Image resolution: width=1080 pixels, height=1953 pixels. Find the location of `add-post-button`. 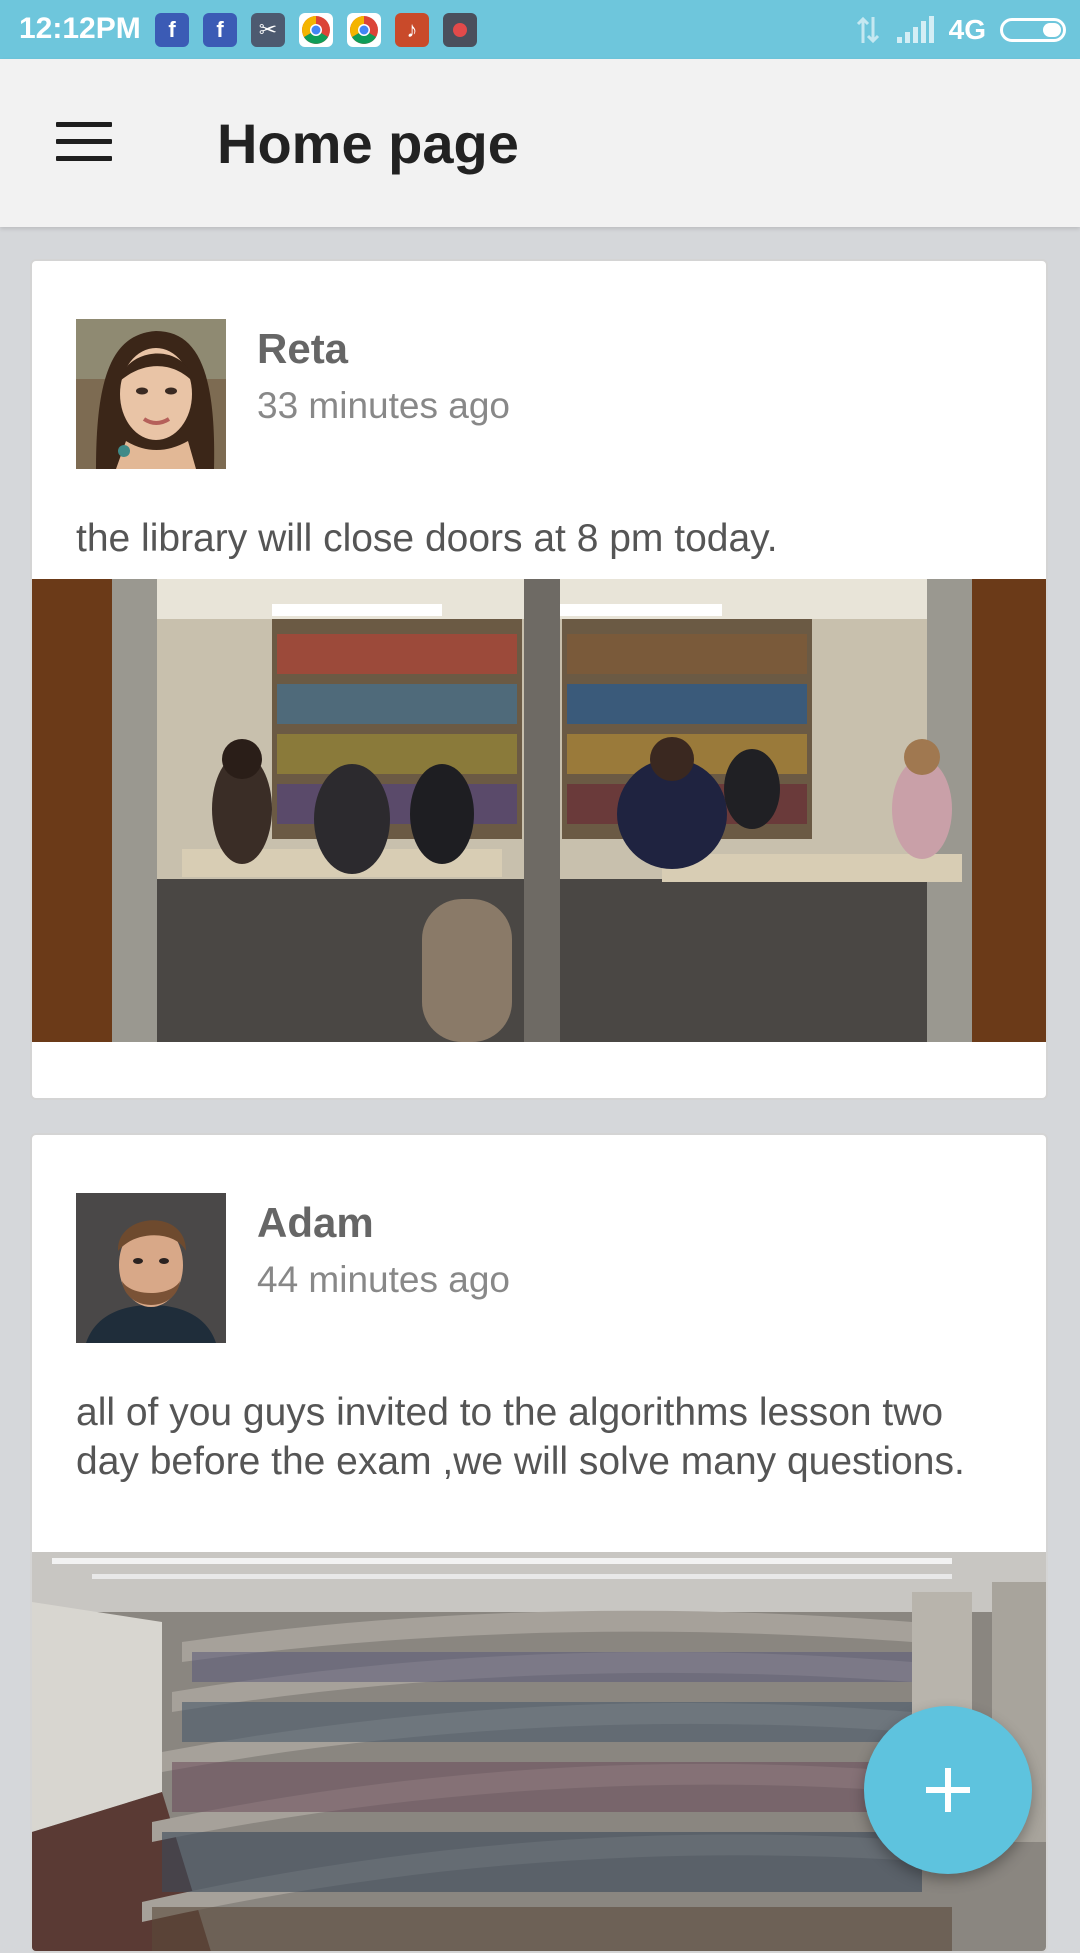

add-post-button is located at coordinates (948, 1790).